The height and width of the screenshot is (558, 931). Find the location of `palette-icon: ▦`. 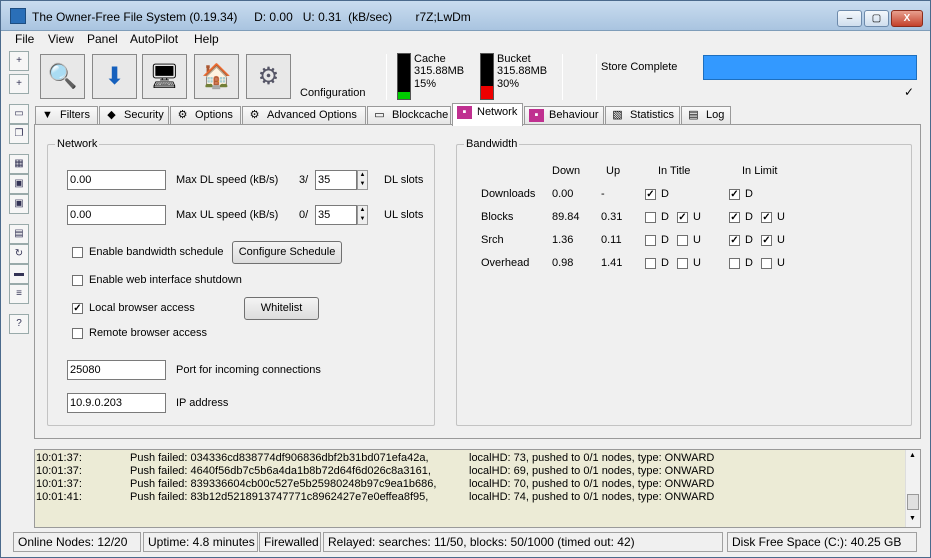

palette-icon: ▦ is located at coordinates (19, 164).